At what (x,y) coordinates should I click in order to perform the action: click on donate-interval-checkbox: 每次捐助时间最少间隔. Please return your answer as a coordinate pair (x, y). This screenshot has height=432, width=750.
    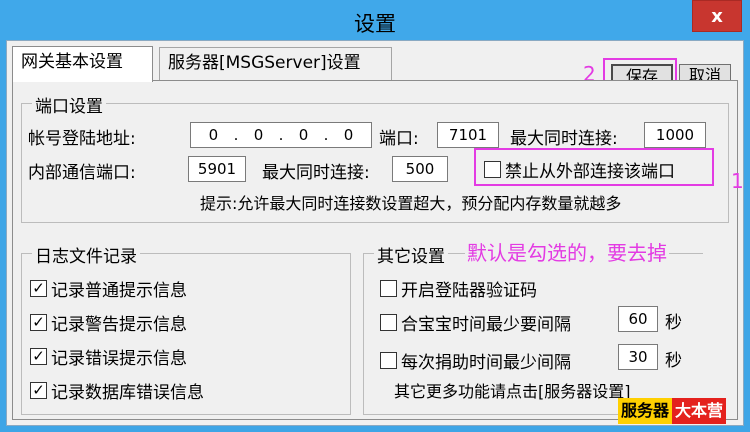
    Looking at the image, I should click on (475, 360).